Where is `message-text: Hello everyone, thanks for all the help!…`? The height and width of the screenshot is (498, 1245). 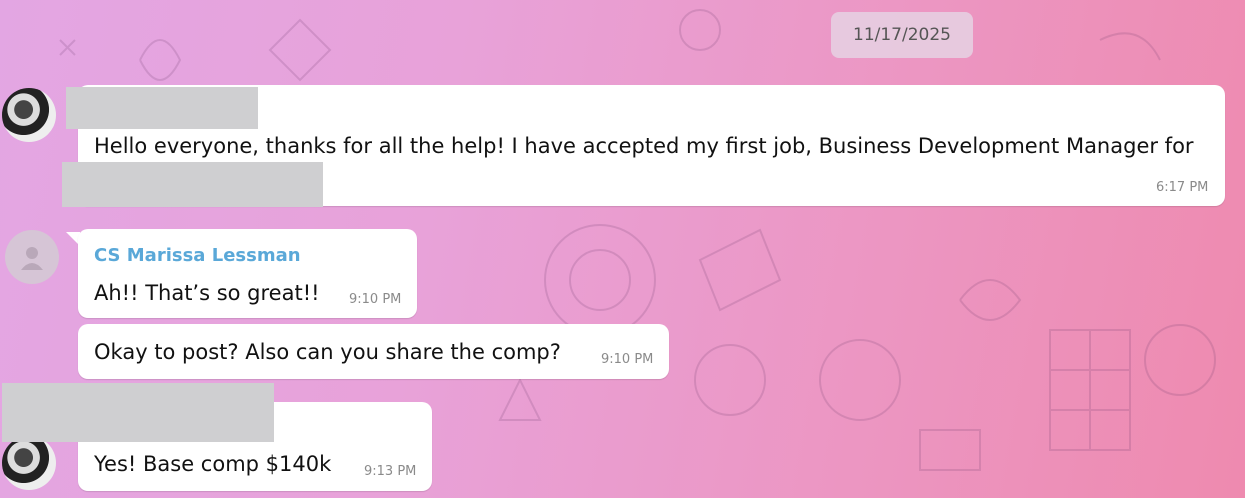 message-text: Hello everyone, thanks for all the help!… is located at coordinates (644, 146).